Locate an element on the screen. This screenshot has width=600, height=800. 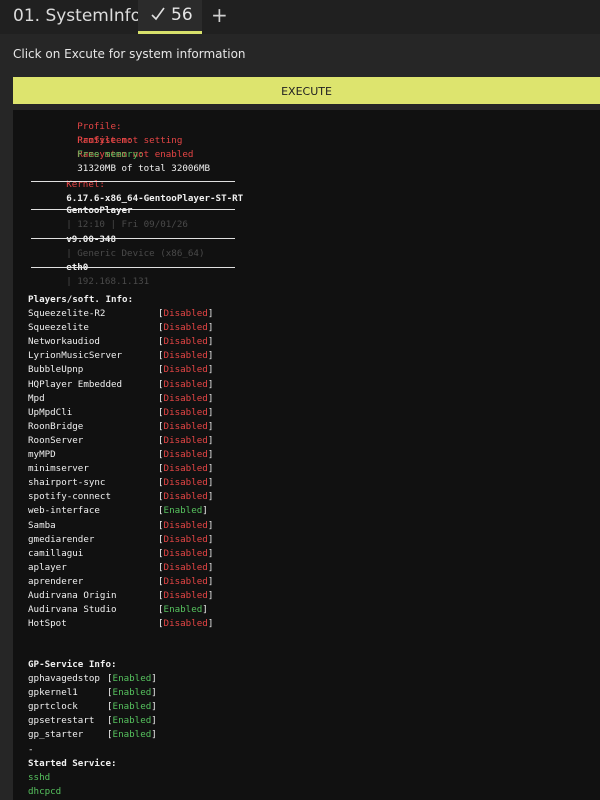
player-row: Audirvana Studio [Enabled] is located at coordinates (120, 610).